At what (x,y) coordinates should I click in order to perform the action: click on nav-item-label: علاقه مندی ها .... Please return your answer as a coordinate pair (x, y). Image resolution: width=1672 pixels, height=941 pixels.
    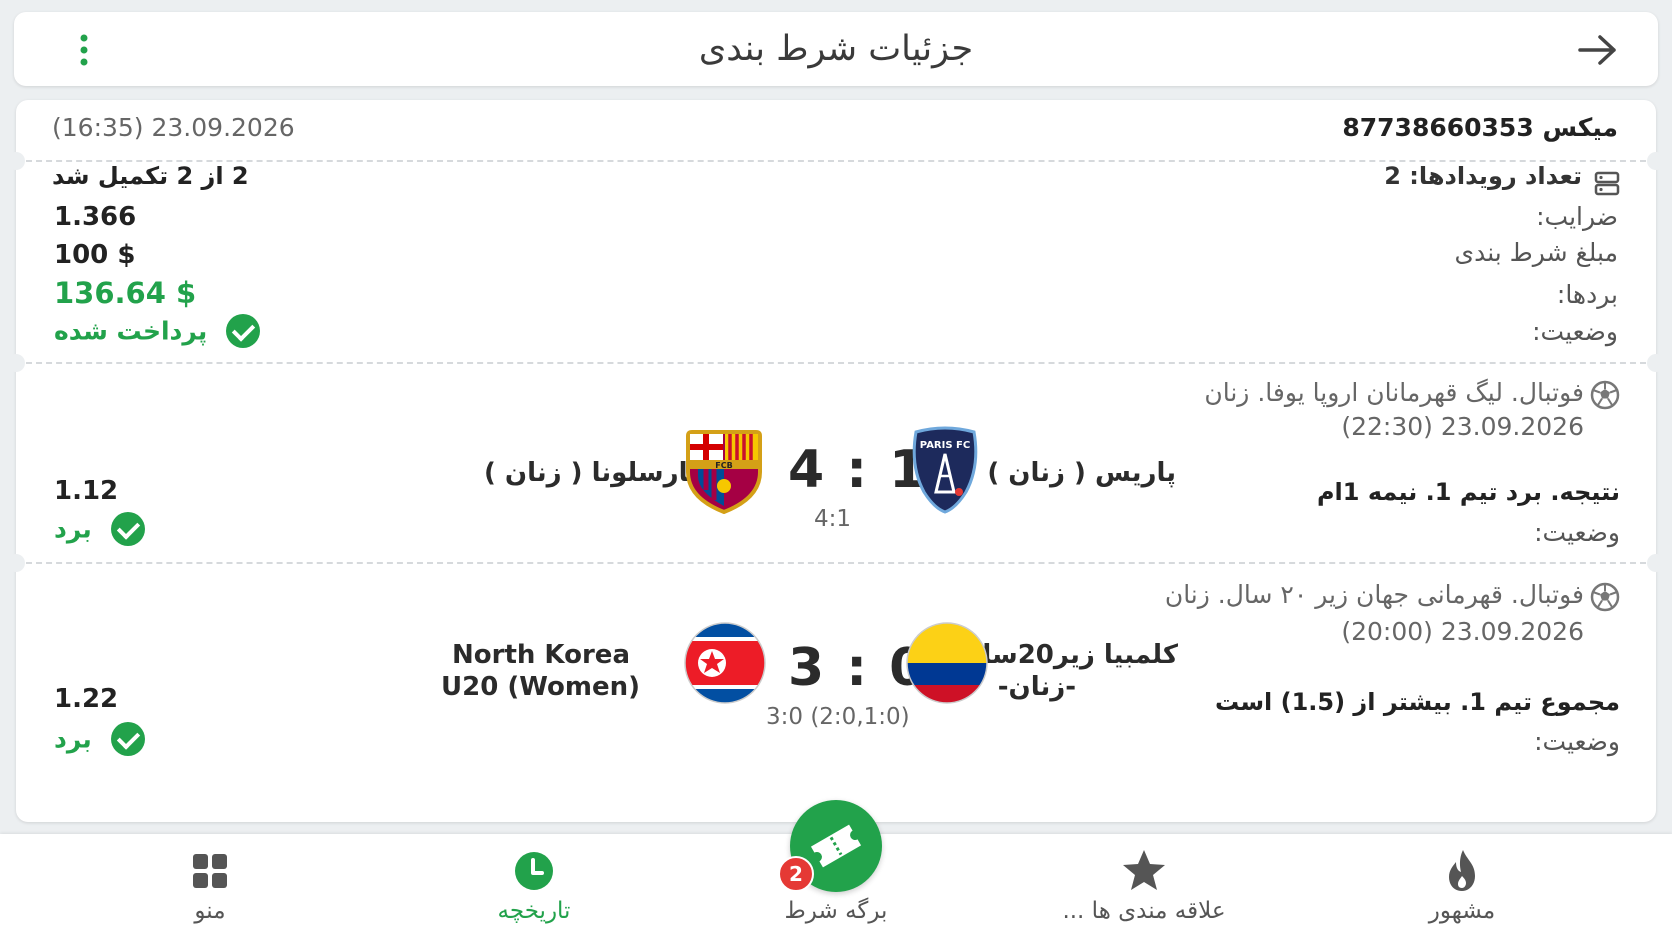
    Looking at the image, I should click on (1144, 911).